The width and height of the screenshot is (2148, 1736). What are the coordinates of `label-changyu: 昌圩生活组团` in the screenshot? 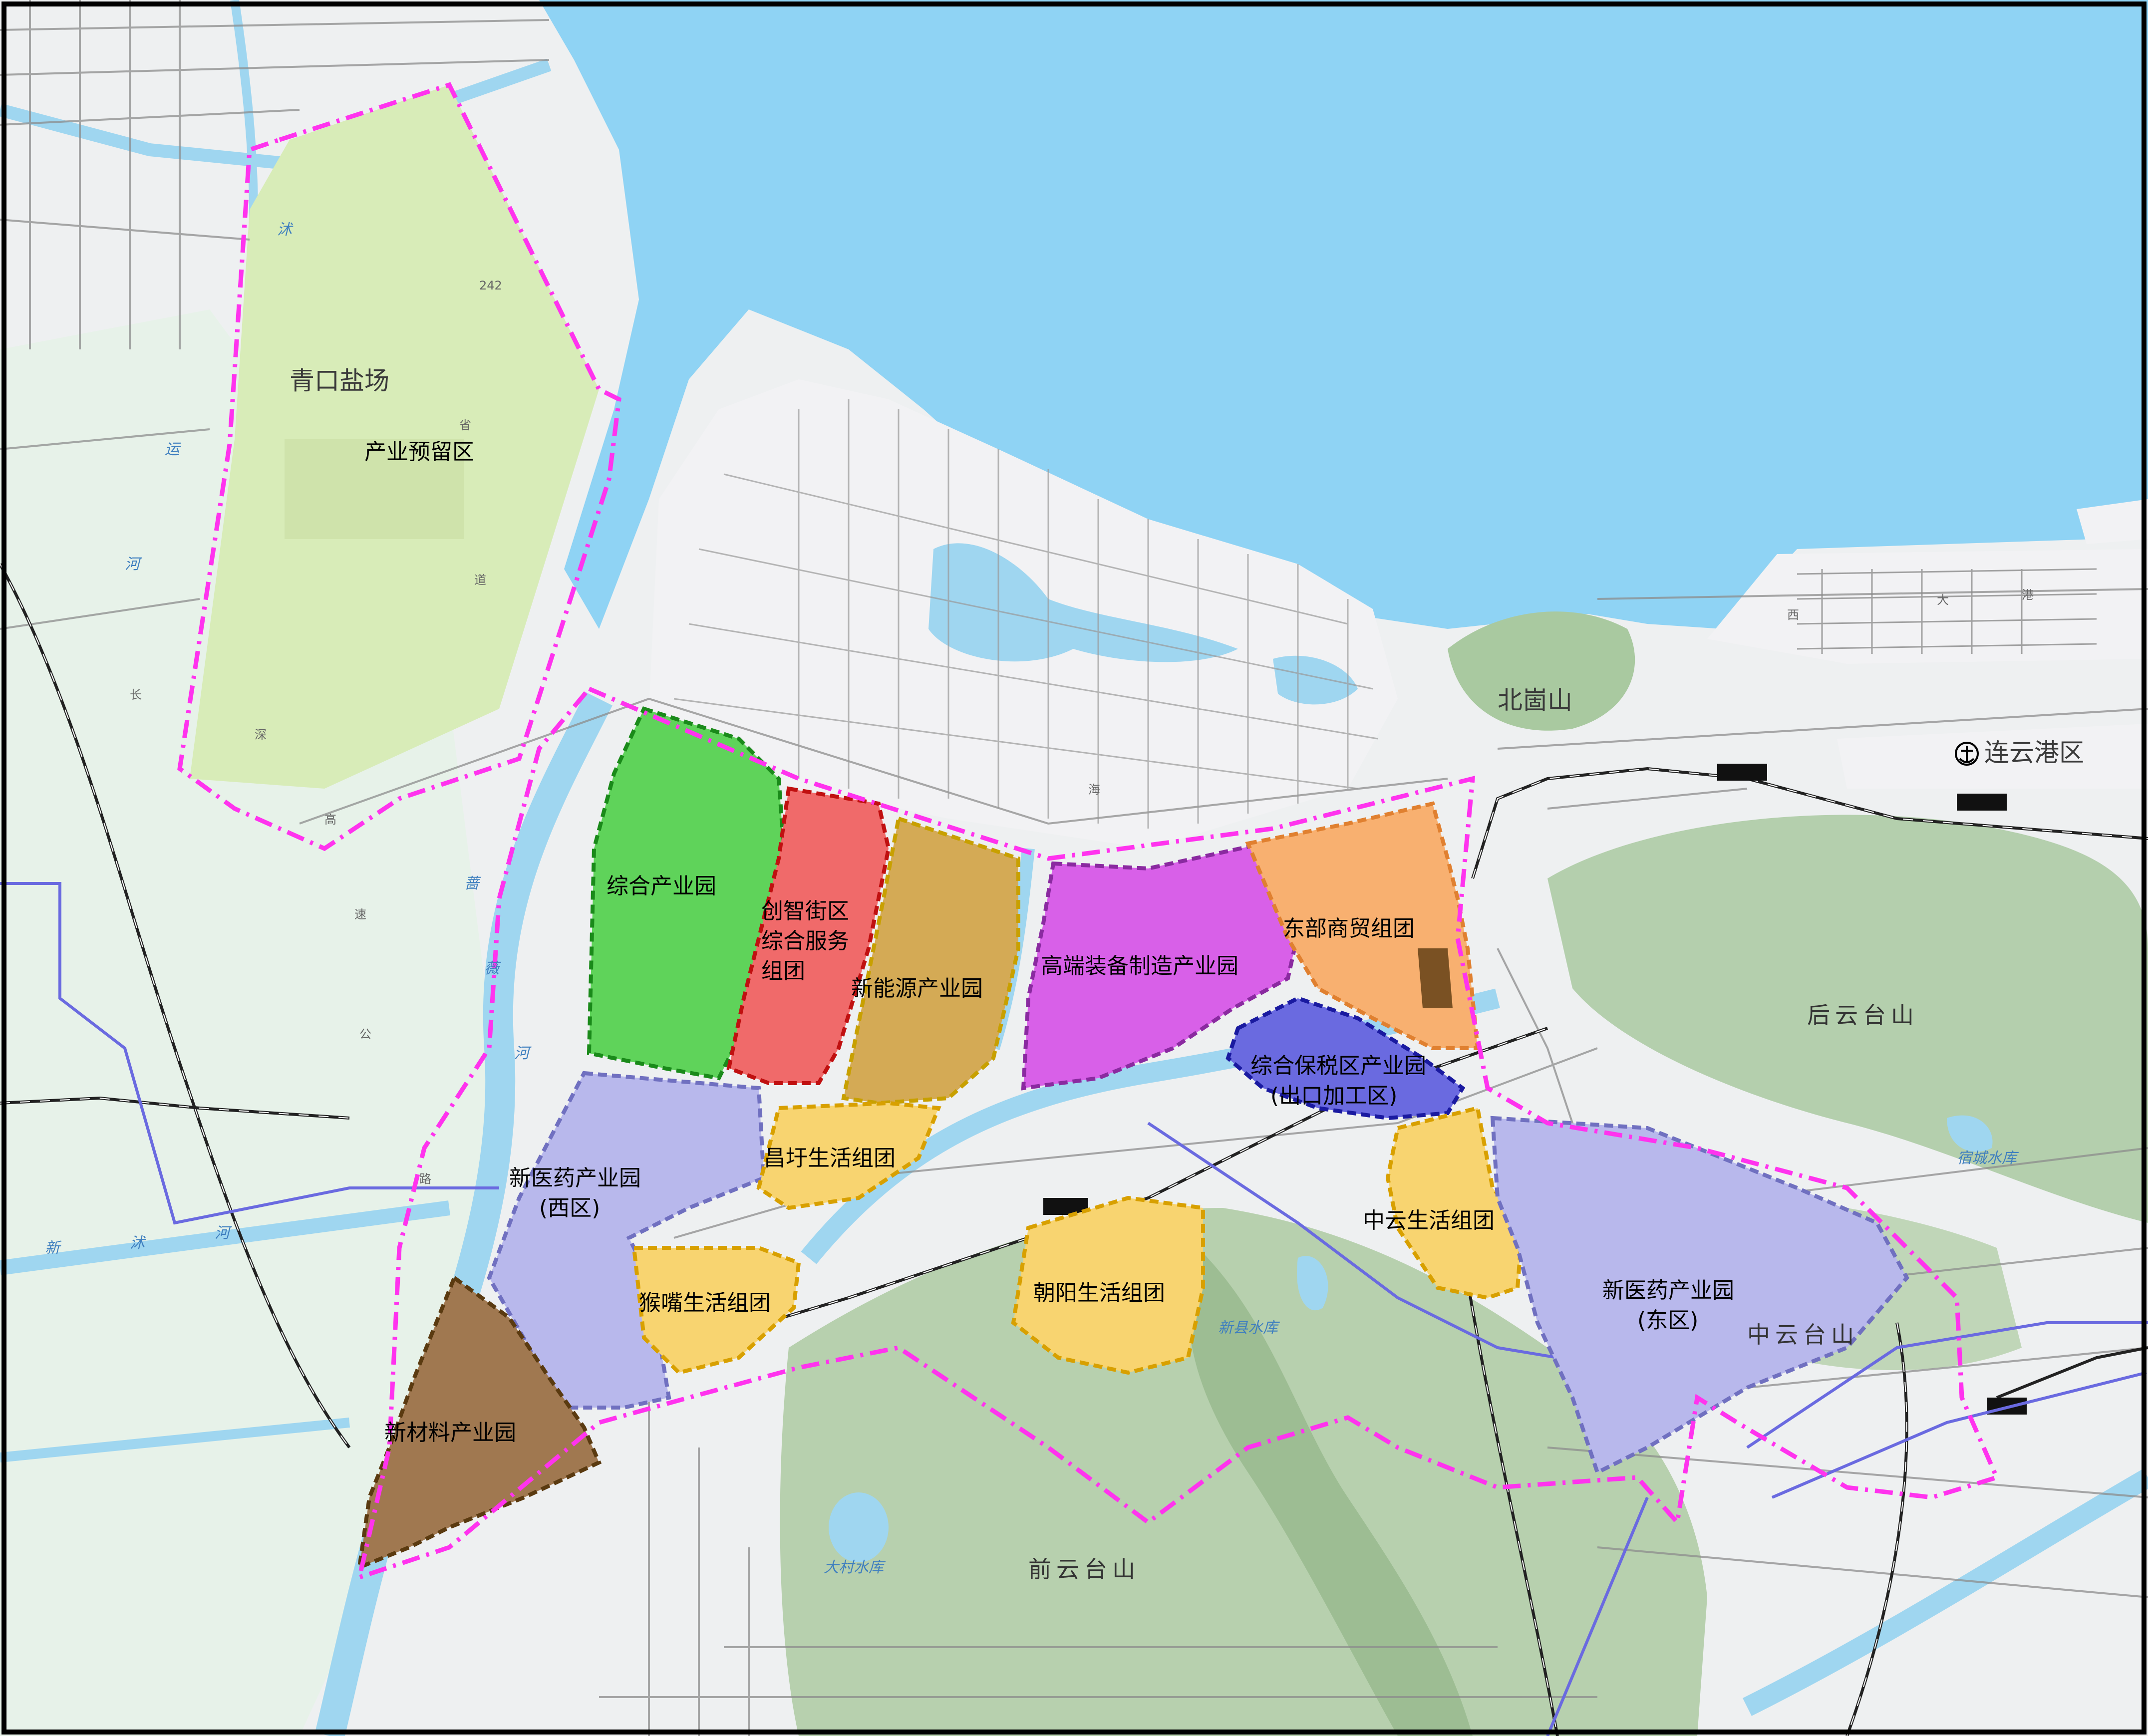 It's located at (830, 1158).